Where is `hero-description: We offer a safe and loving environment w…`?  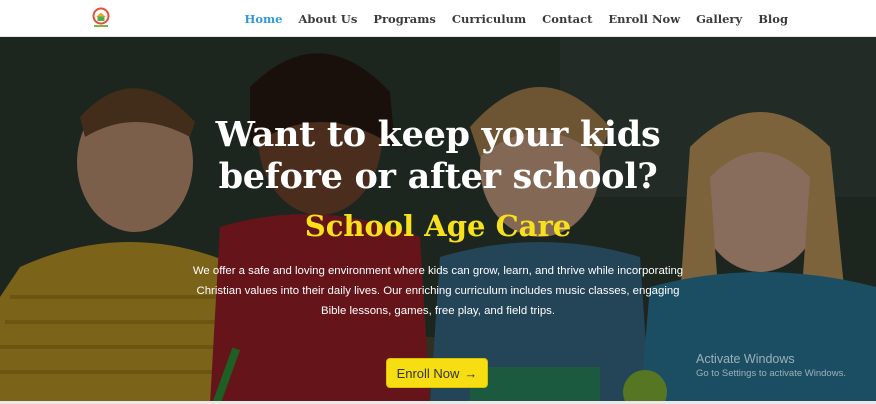
hero-description: We offer a safe and loving environment w… is located at coordinates (438, 291).